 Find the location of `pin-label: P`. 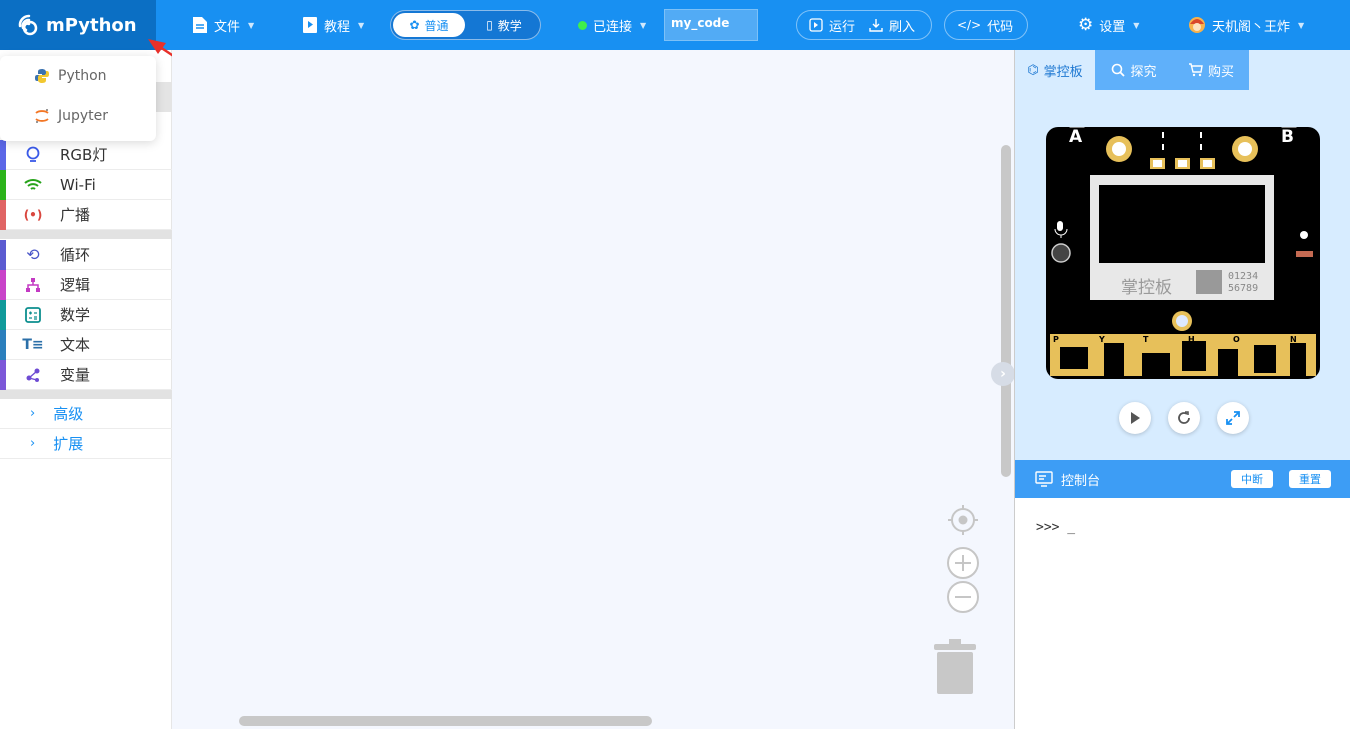

pin-label: P is located at coordinates (1056, 339).